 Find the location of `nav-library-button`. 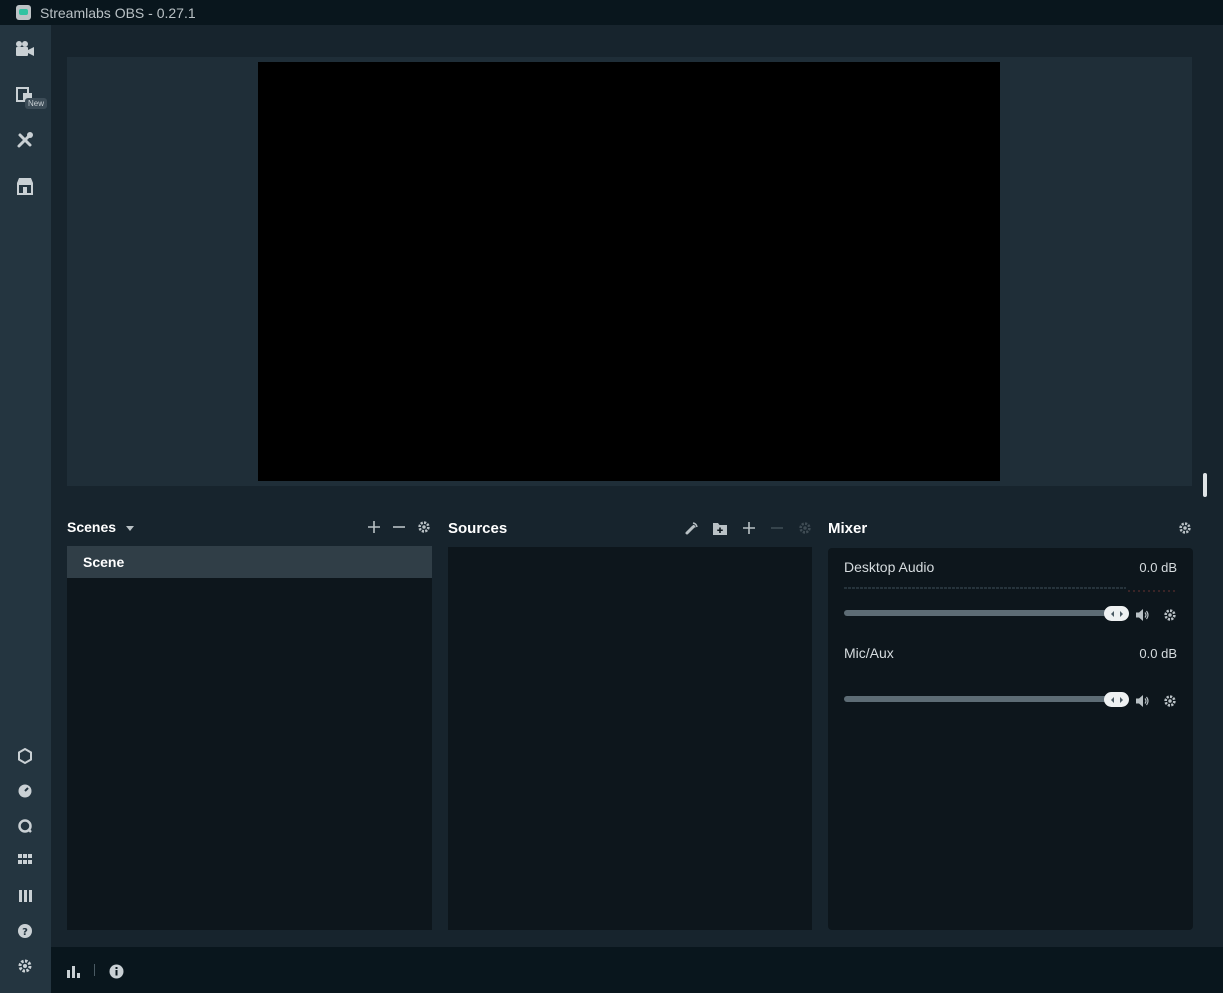

nav-library-button is located at coordinates (25, 896).